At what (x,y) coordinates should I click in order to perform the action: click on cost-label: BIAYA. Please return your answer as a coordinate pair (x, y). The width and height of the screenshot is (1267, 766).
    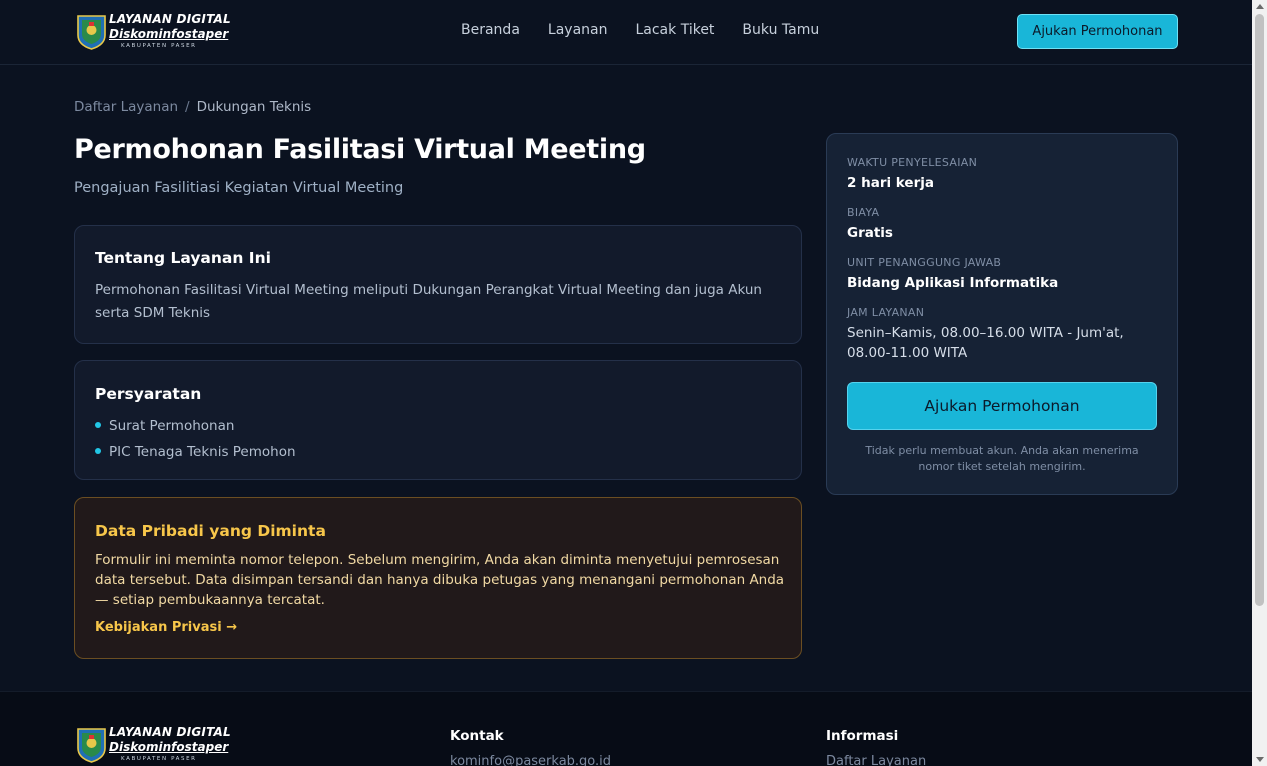
    Looking at the image, I should click on (863, 212).